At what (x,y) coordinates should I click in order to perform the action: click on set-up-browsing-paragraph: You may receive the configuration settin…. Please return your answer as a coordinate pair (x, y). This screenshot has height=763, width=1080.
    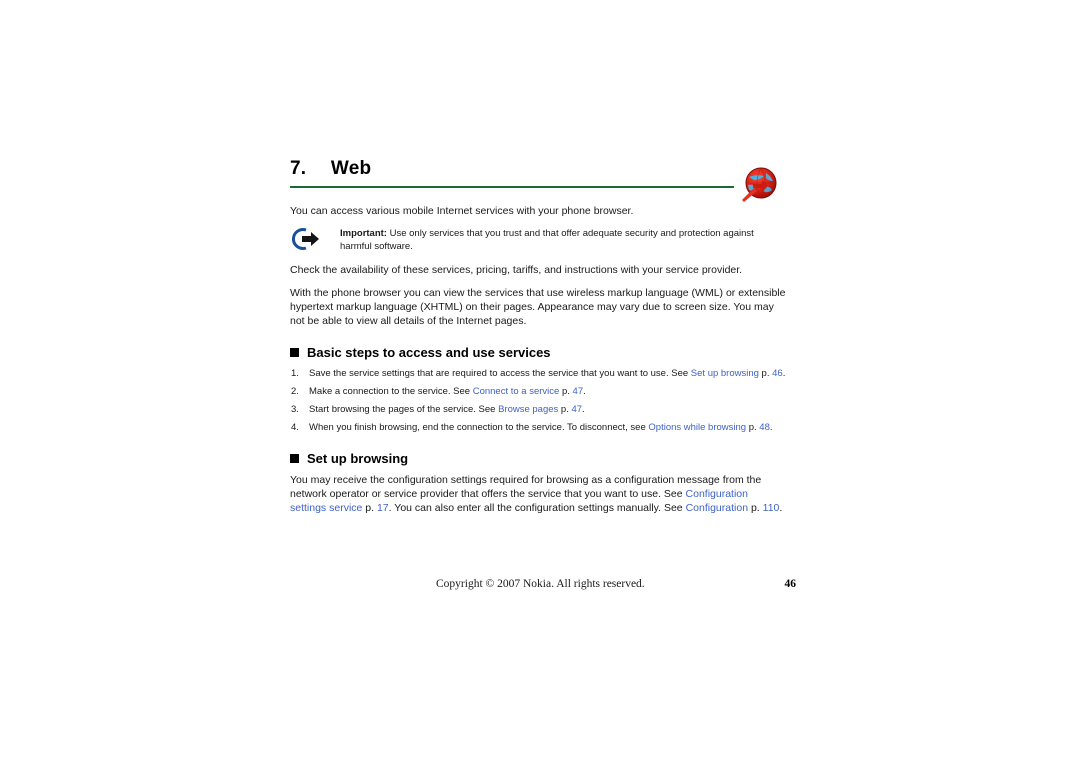
    Looking at the image, I should click on (538, 494).